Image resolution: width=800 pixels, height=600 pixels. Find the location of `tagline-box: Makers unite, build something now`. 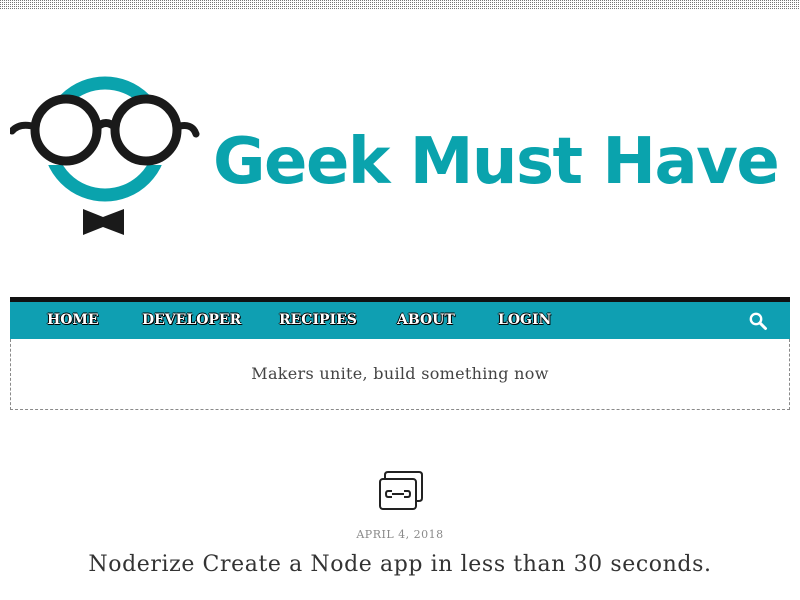

tagline-box: Makers unite, build something now is located at coordinates (400, 374).